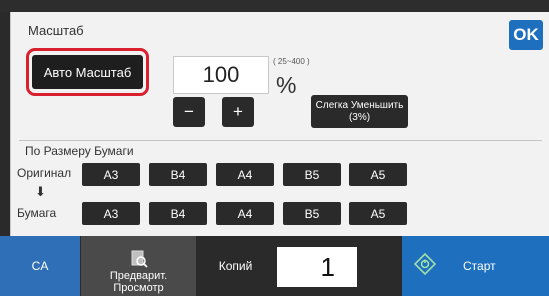 The image size is (549, 296). I want to click on original-size-b4-button: B4, so click(178, 174).